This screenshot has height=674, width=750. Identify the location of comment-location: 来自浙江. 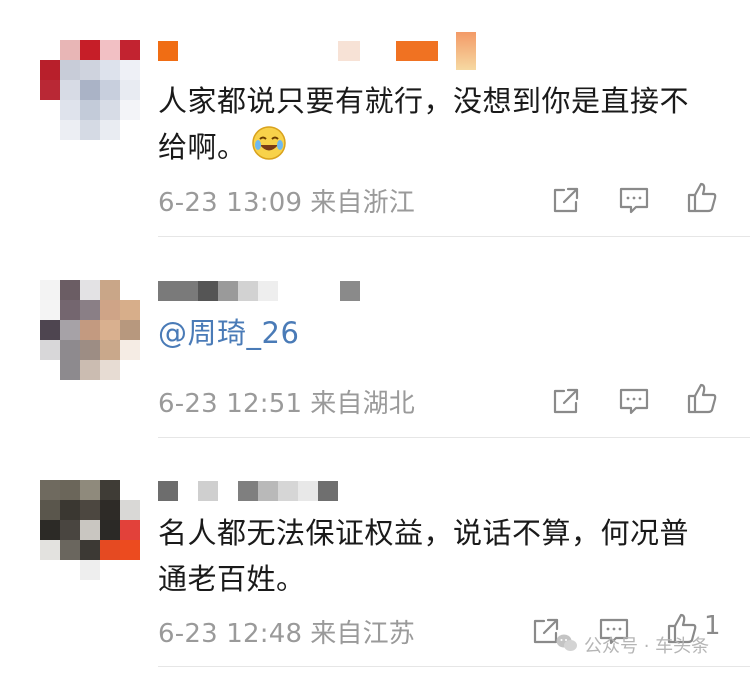
(363, 203).